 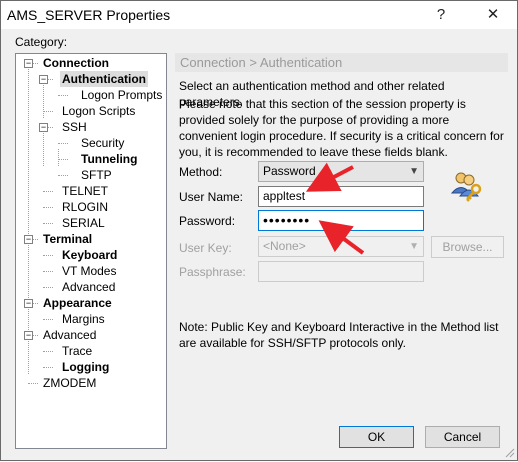 What do you see at coordinates (329, 177) in the screenshot?
I see `annotation-arrow-username` at bounding box center [329, 177].